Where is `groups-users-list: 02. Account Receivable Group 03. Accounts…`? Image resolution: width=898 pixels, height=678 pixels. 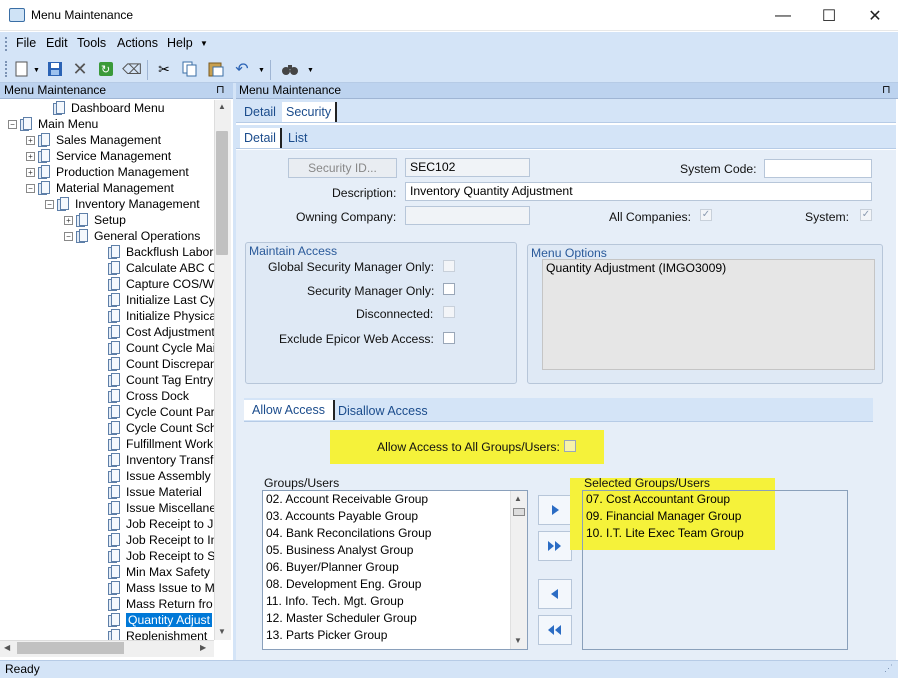 groups-users-list: 02. Account Receivable Group 03. Accounts… is located at coordinates (395, 570).